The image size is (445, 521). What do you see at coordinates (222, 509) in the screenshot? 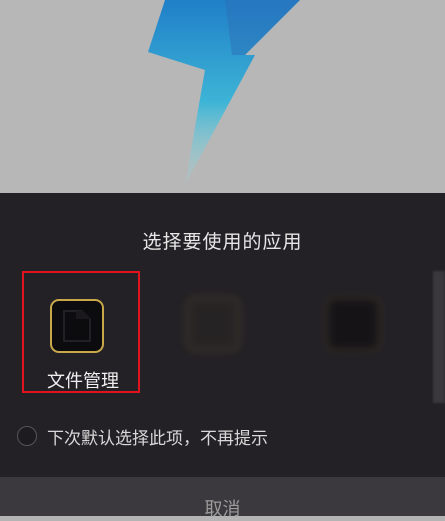
I see `cancel-label: 取消` at bounding box center [222, 509].